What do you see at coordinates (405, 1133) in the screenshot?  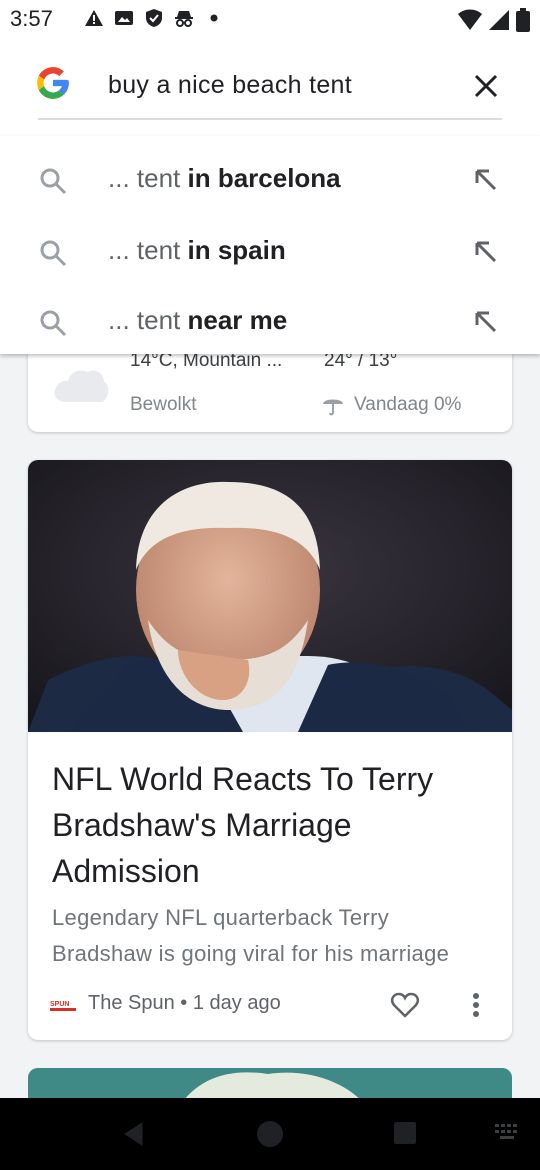 I see `recents-icon` at bounding box center [405, 1133].